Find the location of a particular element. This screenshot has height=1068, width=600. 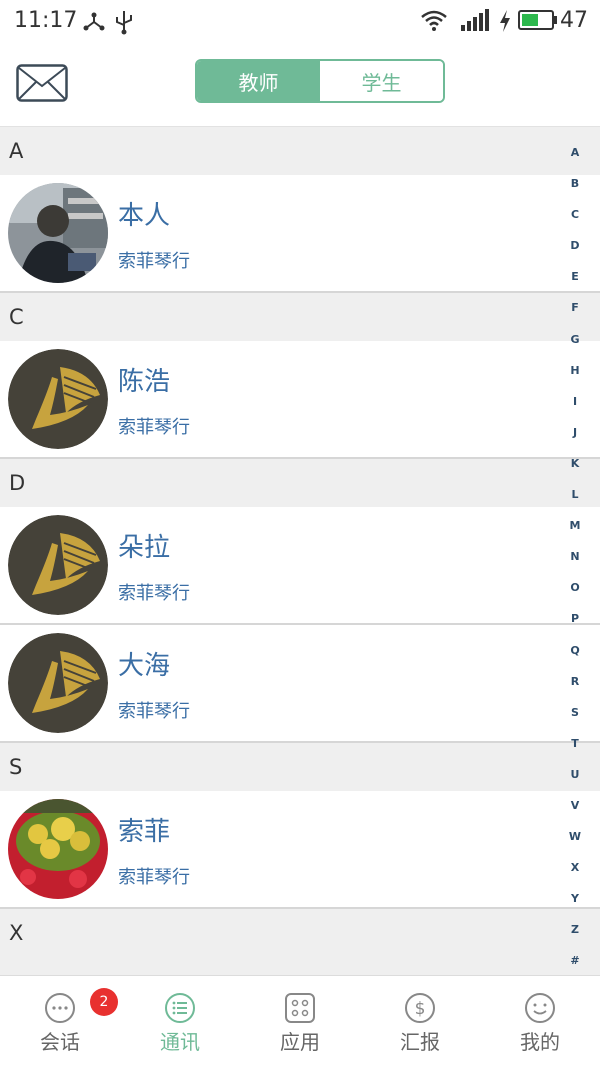

smiley-icon is located at coordinates (540, 1008).